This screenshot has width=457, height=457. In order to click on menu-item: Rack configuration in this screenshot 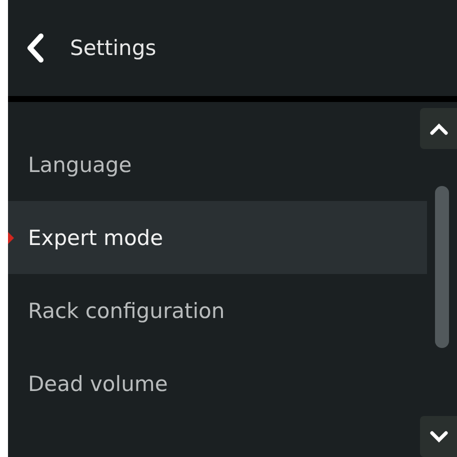, I will do `click(217, 310)`.